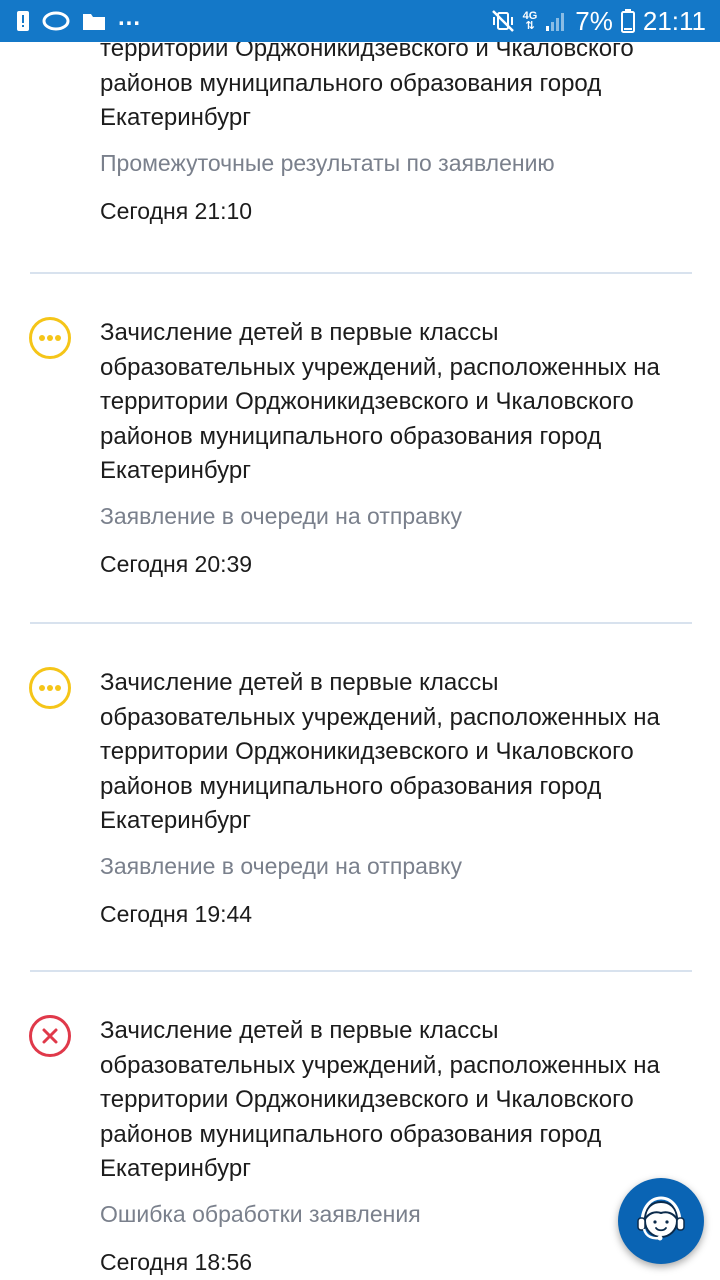 The image size is (720, 1280). I want to click on support-agent-icon, so click(661, 1221).